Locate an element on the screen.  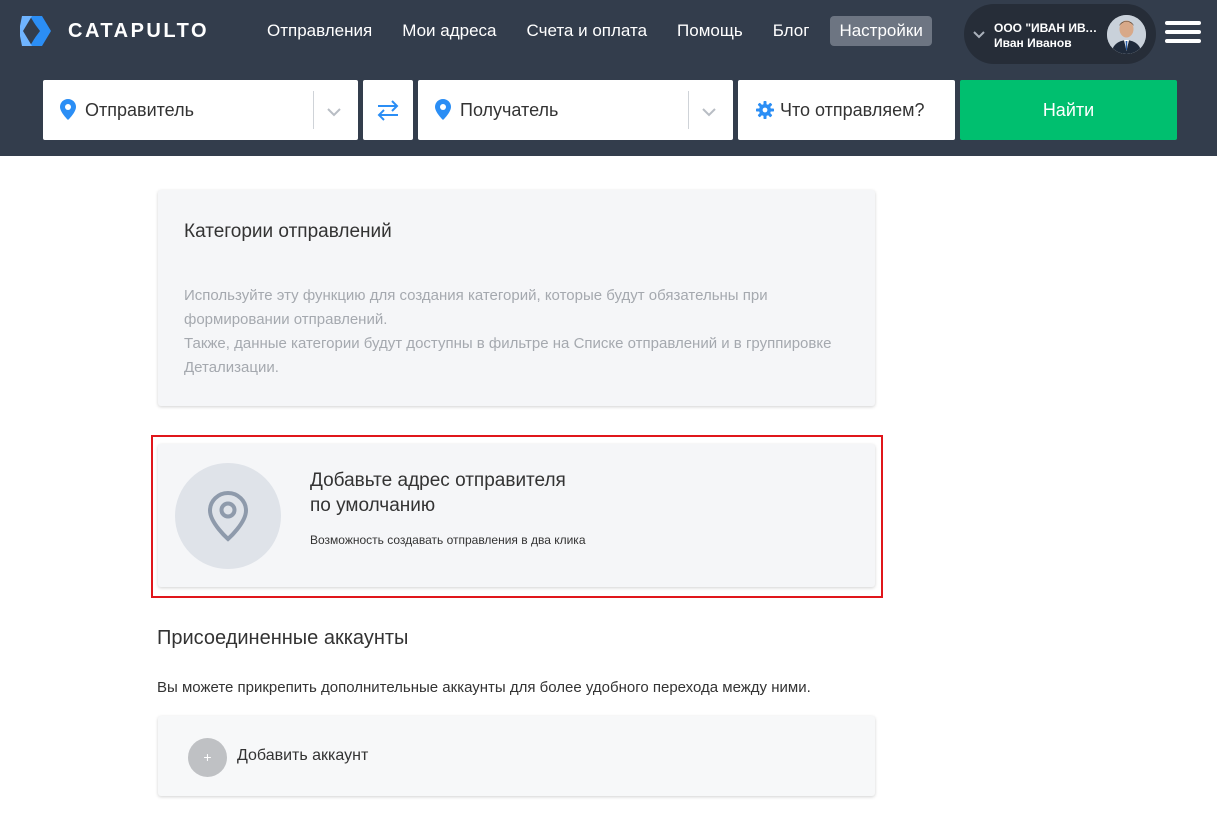
gear-icon is located at coordinates (765, 112).